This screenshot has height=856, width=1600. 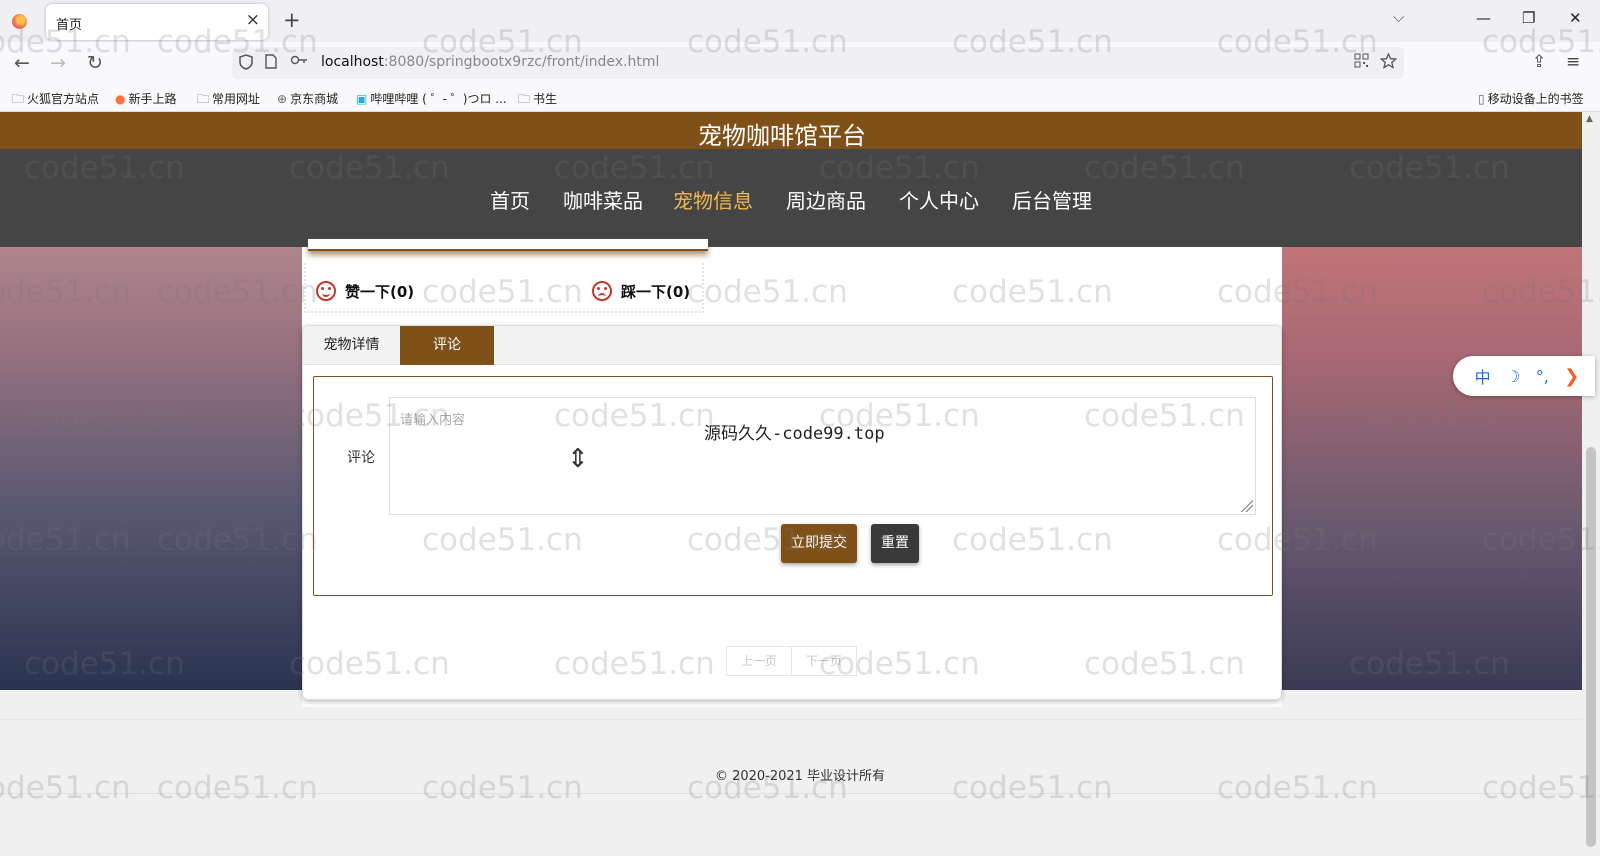 I want to click on ime-toolbar: 中 ☽ °, ❯, so click(x=1524, y=376).